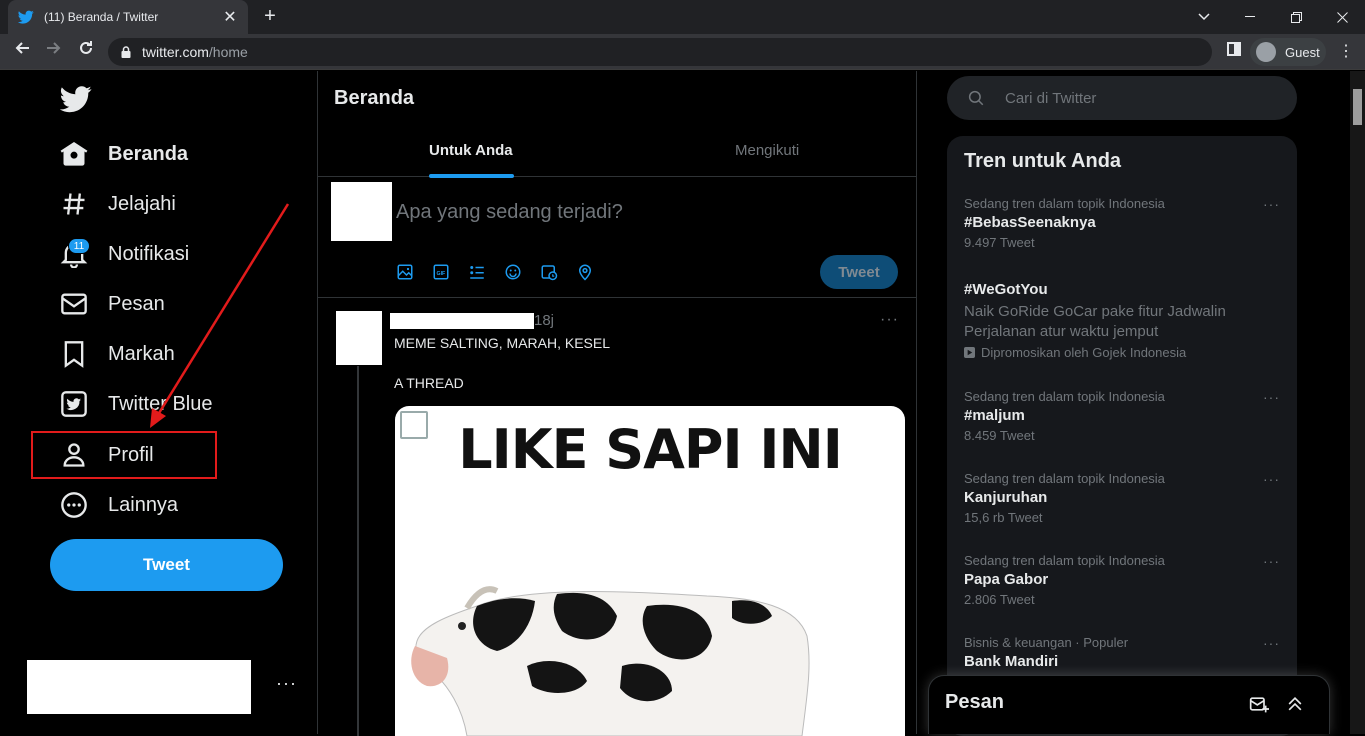  I want to click on twitter-logo-icon, so click(76, 99).